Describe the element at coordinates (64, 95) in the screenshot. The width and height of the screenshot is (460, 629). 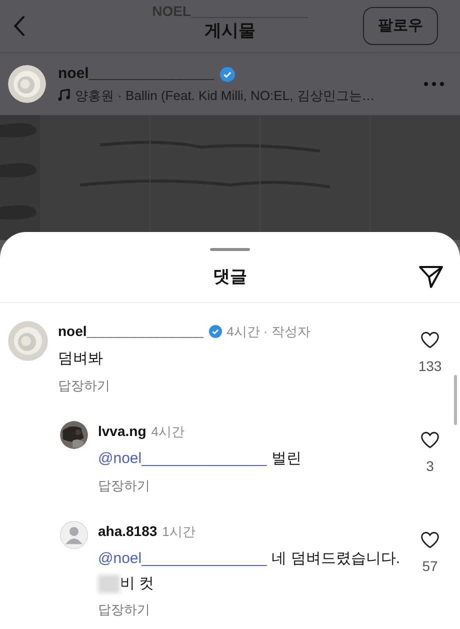
I see `music-note-icon` at that location.